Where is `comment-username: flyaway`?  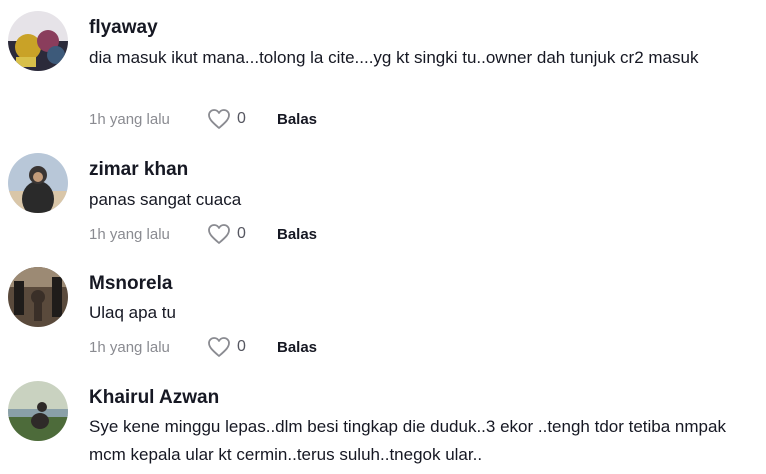 comment-username: flyaway is located at coordinates (123, 28).